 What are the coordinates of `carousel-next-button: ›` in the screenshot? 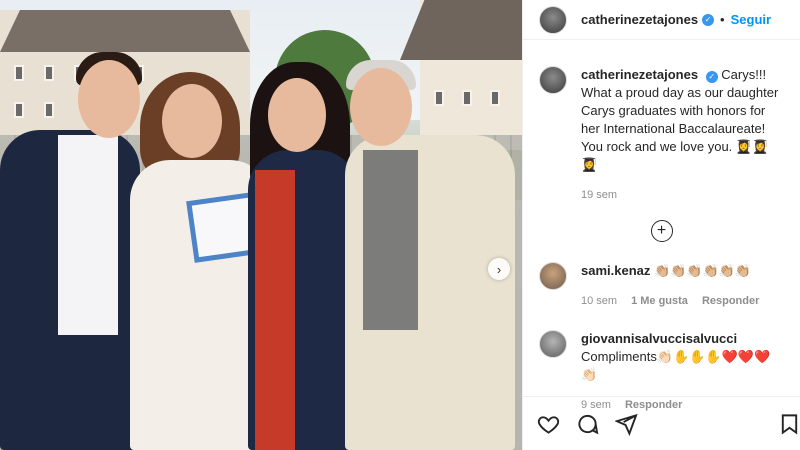 It's located at (499, 269).